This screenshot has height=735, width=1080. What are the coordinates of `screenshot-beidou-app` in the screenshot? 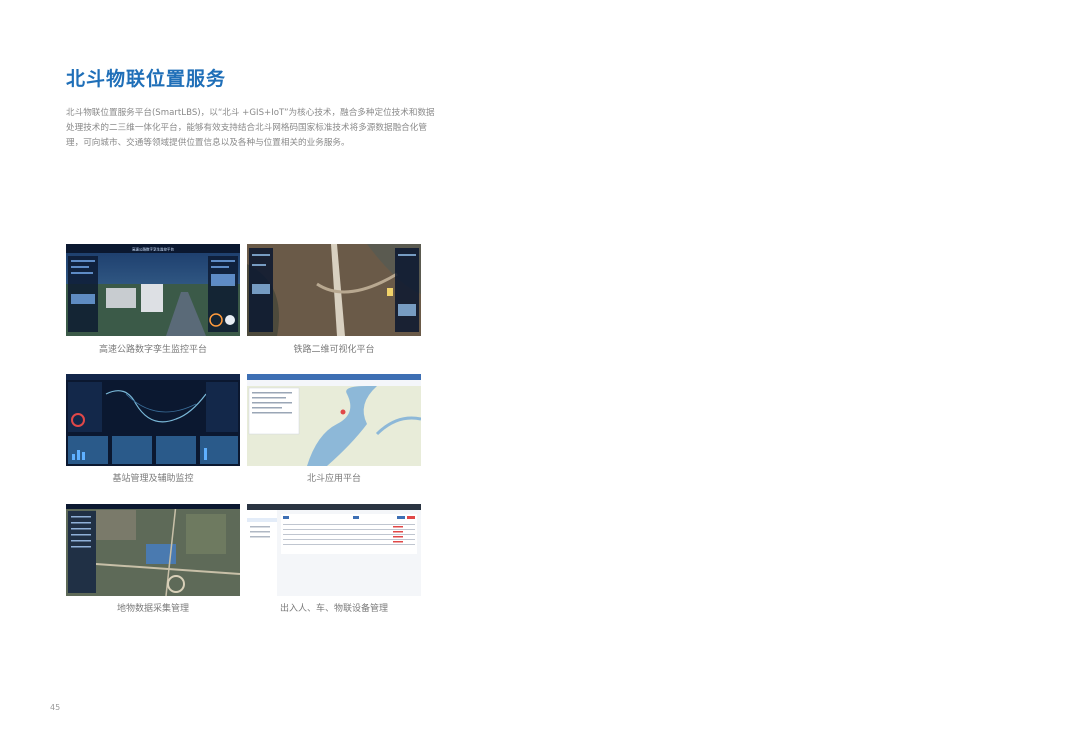 It's located at (334, 420).